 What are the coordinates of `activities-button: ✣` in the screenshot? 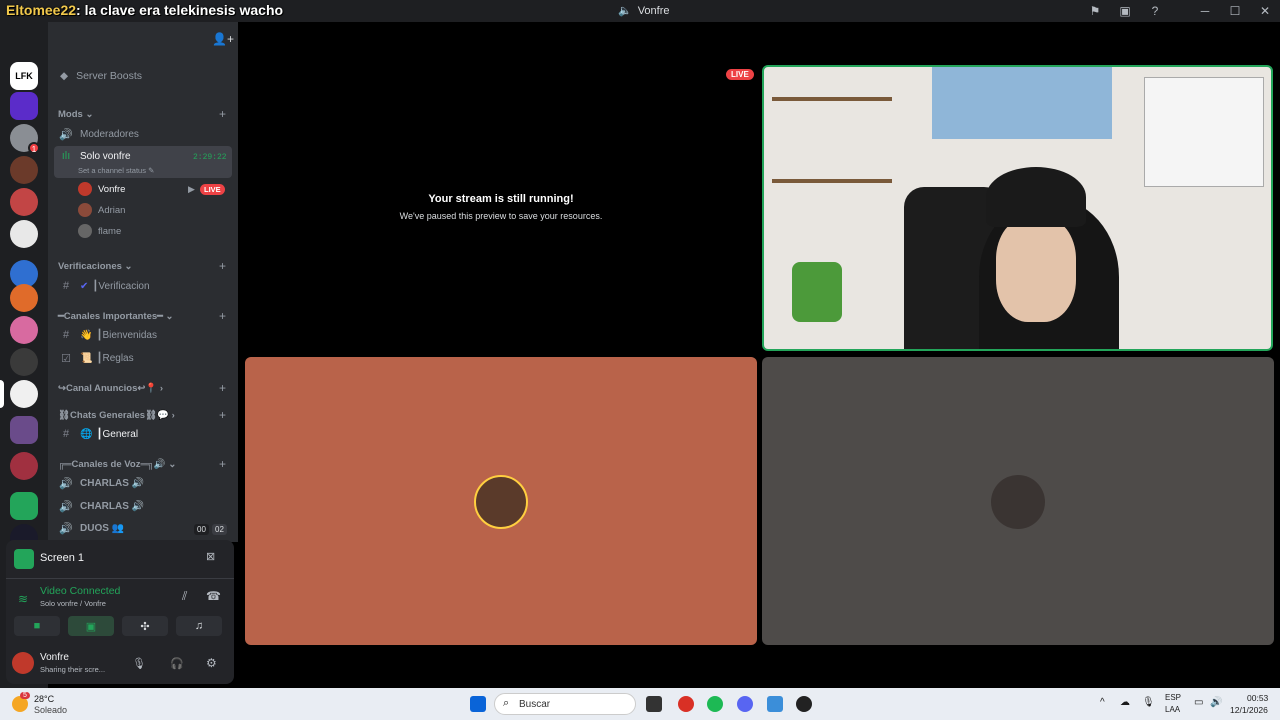 It's located at (145, 626).